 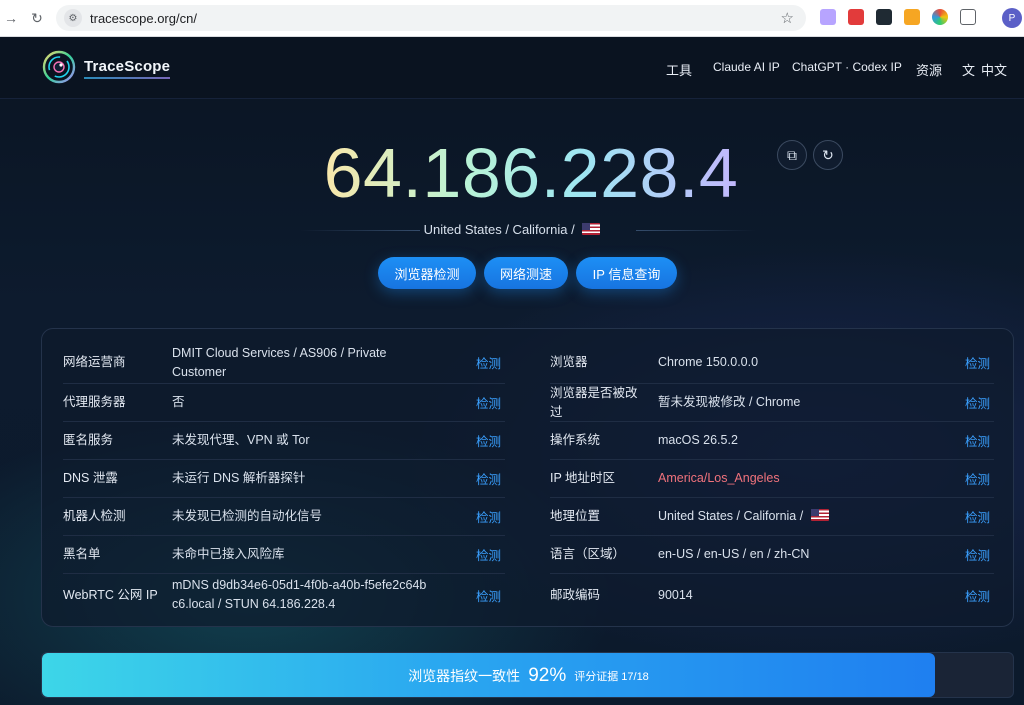 What do you see at coordinates (569, 362) in the screenshot?
I see `row-key: 浏览器` at bounding box center [569, 362].